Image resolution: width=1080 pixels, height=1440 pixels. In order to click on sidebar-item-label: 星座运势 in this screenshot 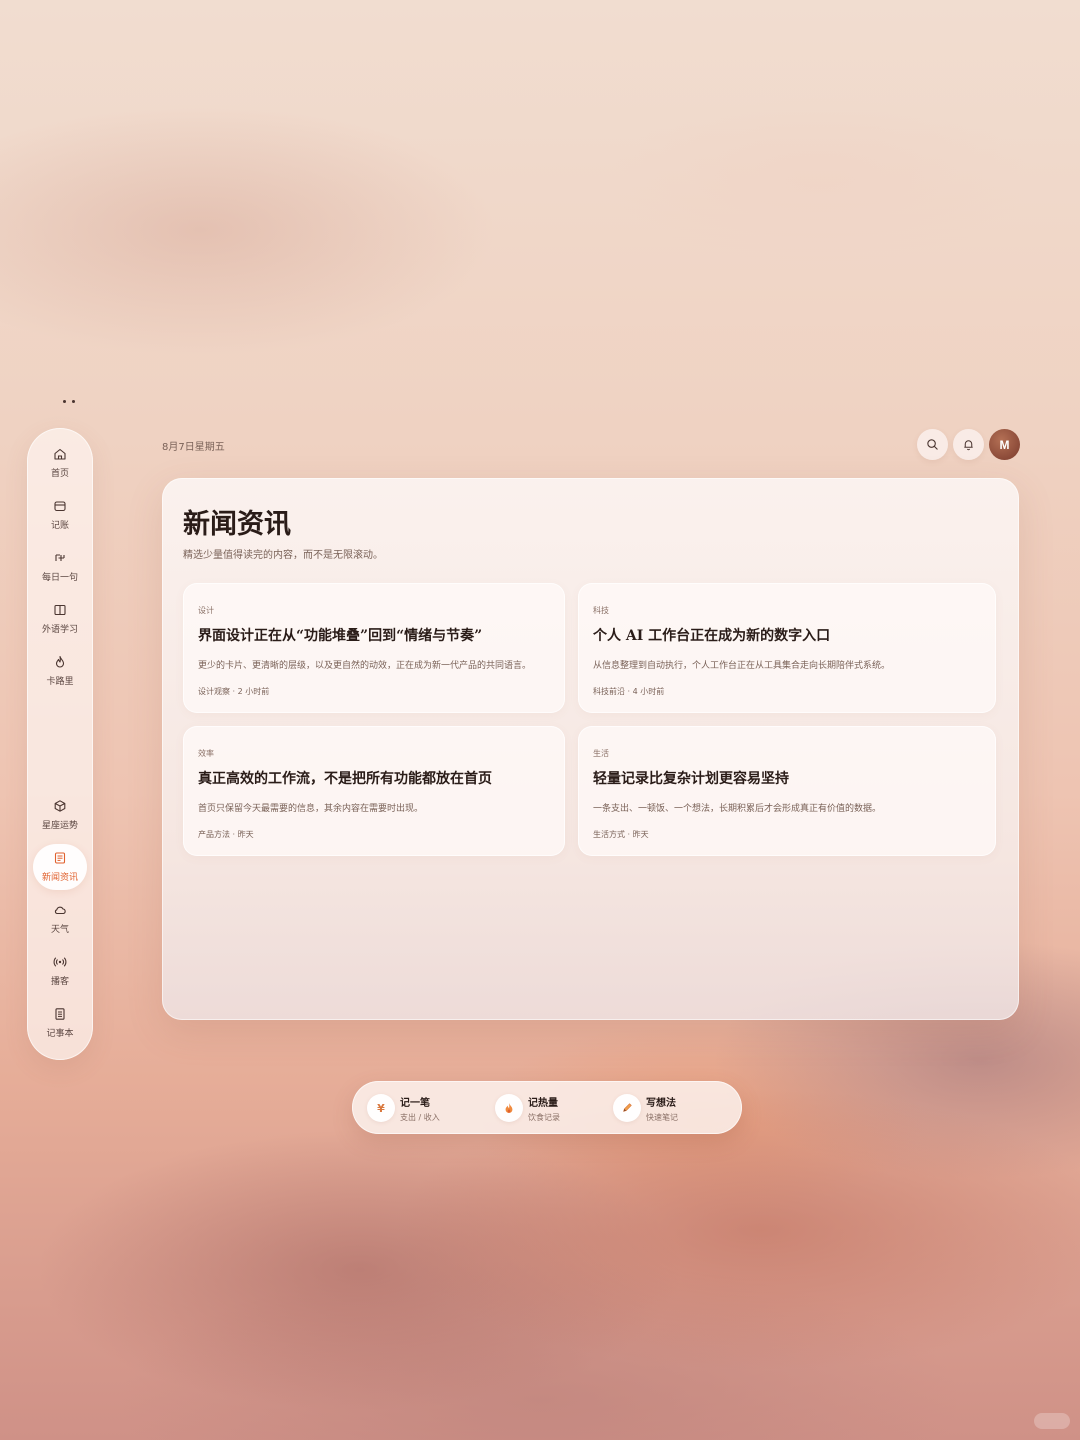, I will do `click(59, 826)`.